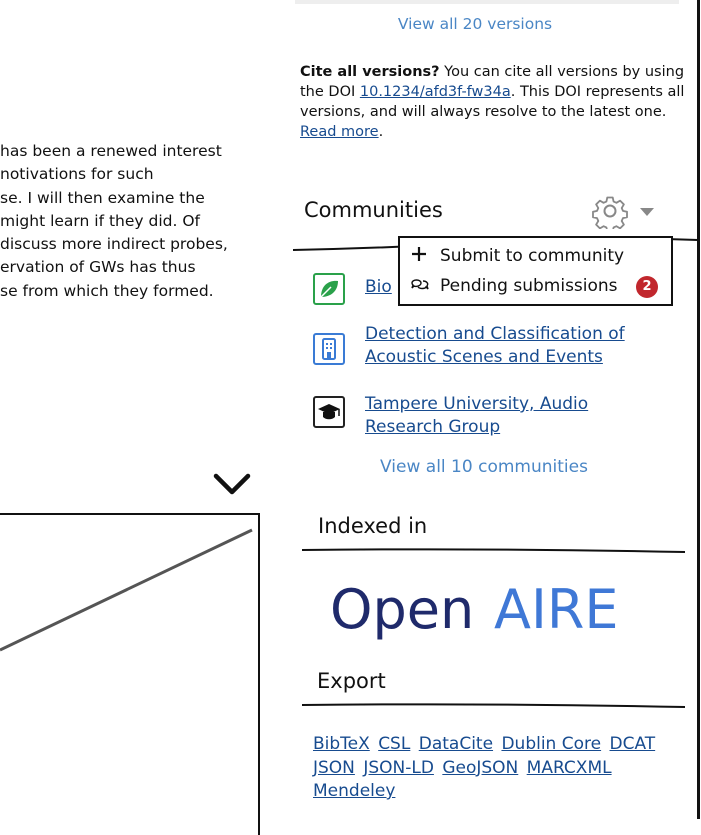 Image resolution: width=701 pixels, height=835 pixels. What do you see at coordinates (569, 768) in the screenshot?
I see `export-link-marcxml: MARCXML` at bounding box center [569, 768].